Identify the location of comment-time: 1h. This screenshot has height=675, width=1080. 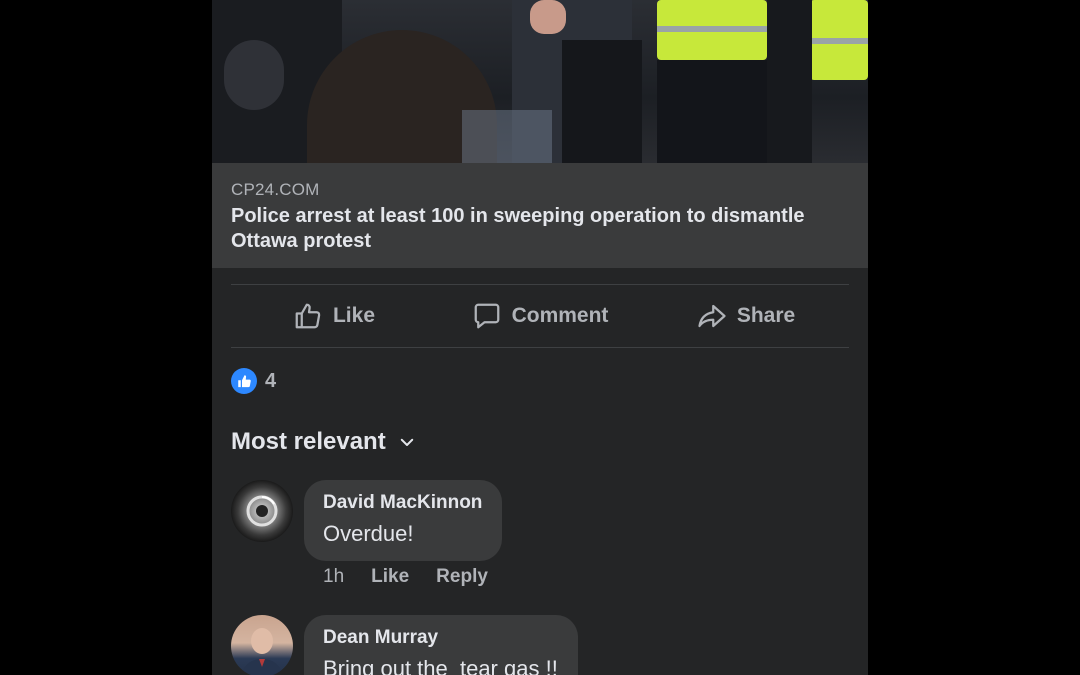
(333, 577).